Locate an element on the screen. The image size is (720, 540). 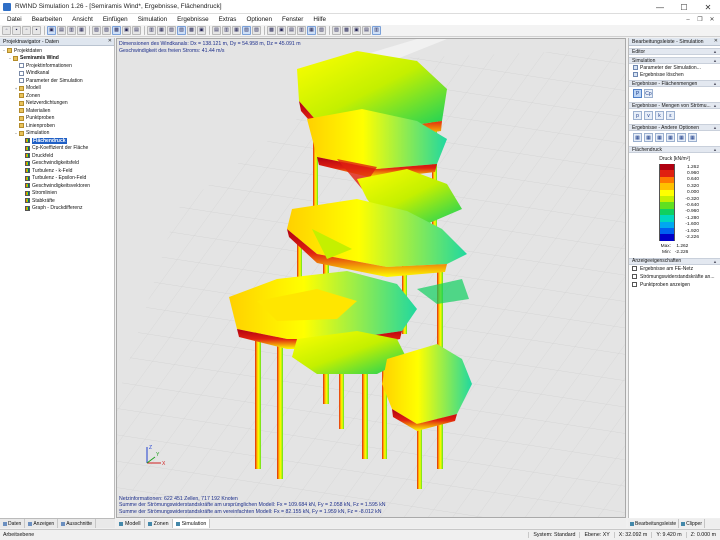
tree-item: Graph - Druckdifferenz is located at coordinates (57, 209).